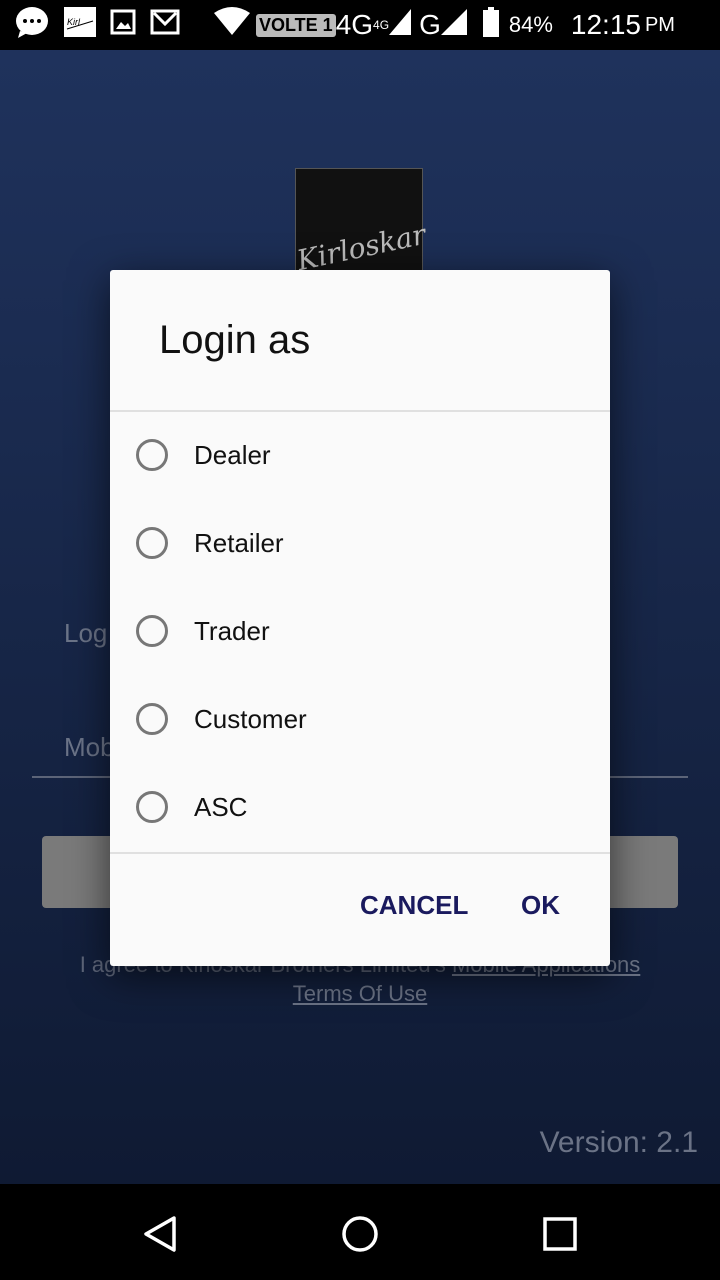  Describe the element at coordinates (360, 807) in the screenshot. I see `option-asc: ASC` at that location.